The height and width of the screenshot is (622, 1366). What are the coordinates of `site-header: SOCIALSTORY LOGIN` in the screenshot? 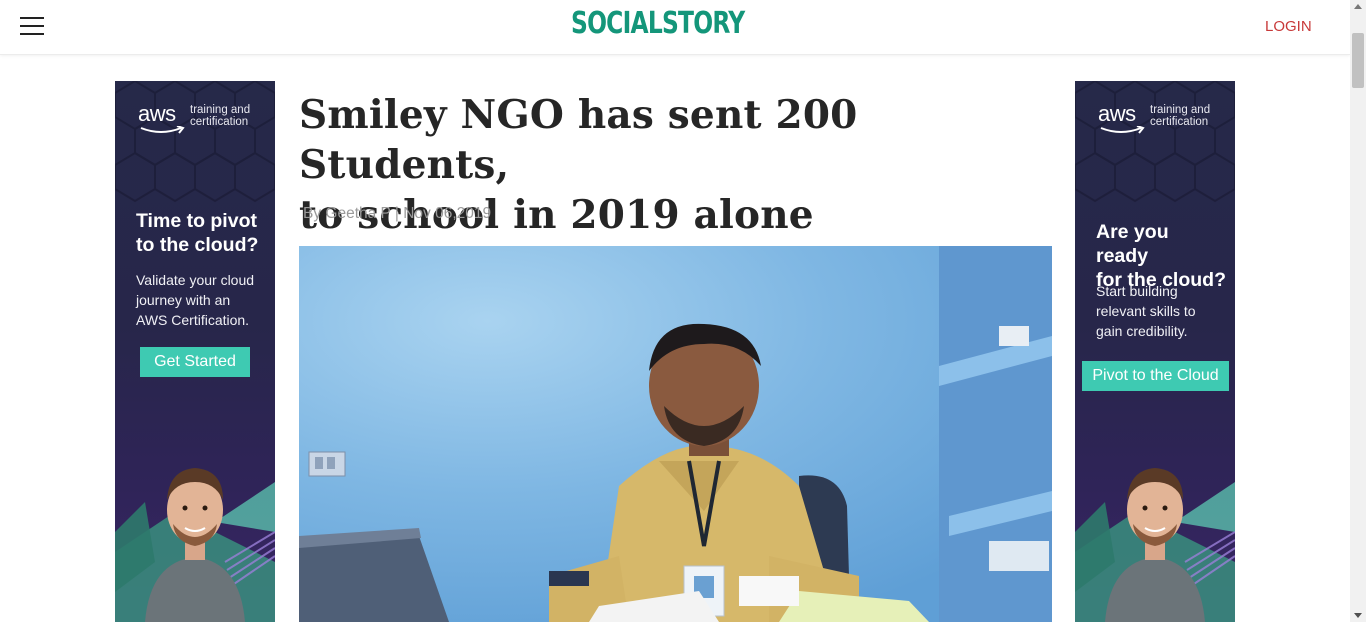 It's located at (675, 27).